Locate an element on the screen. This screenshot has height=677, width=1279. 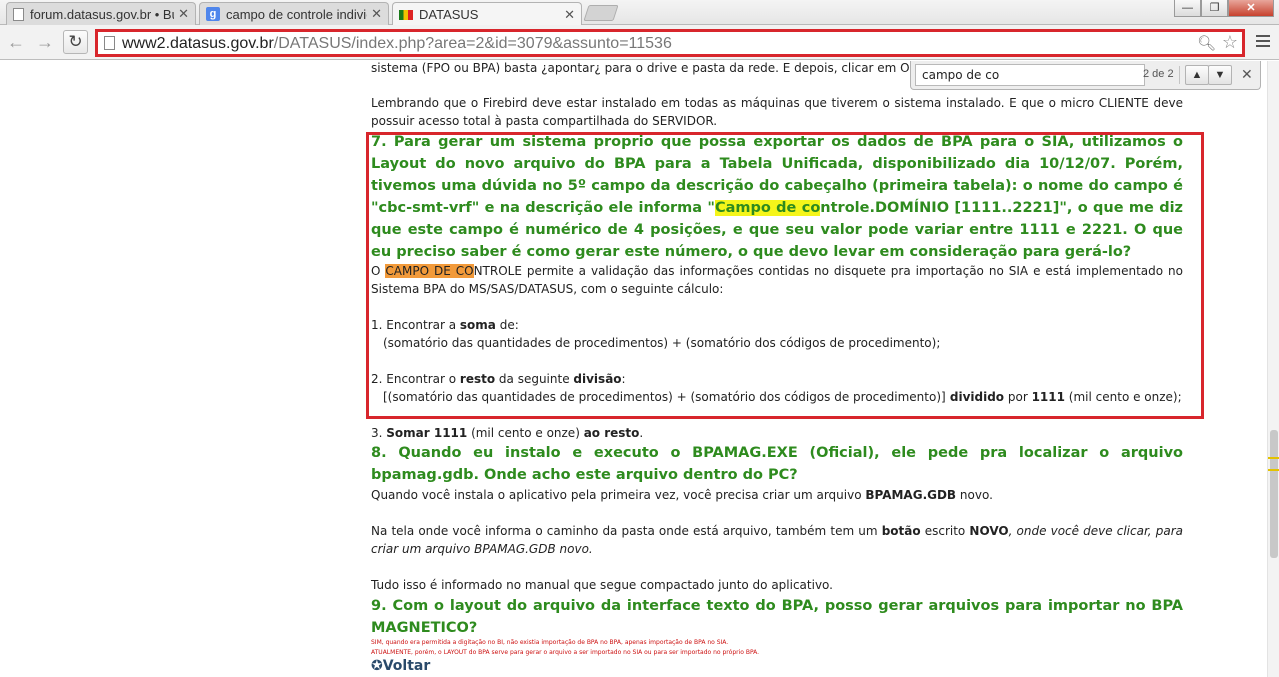
tab-title: forum.datasus.gov.br • Bu is located at coordinates (102, 14).